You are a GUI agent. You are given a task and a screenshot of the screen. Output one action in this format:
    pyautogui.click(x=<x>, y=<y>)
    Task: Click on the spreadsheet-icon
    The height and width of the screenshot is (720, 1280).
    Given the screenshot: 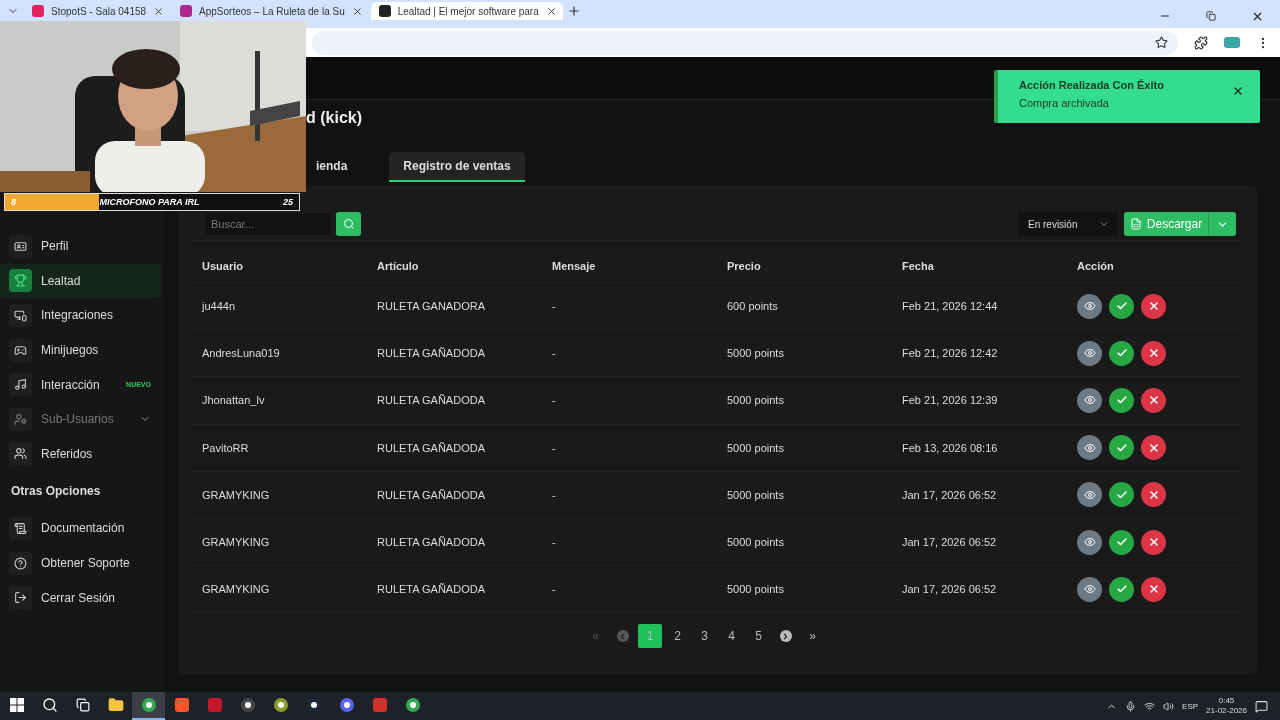 What is the action you would take?
    pyautogui.click(x=1135, y=224)
    